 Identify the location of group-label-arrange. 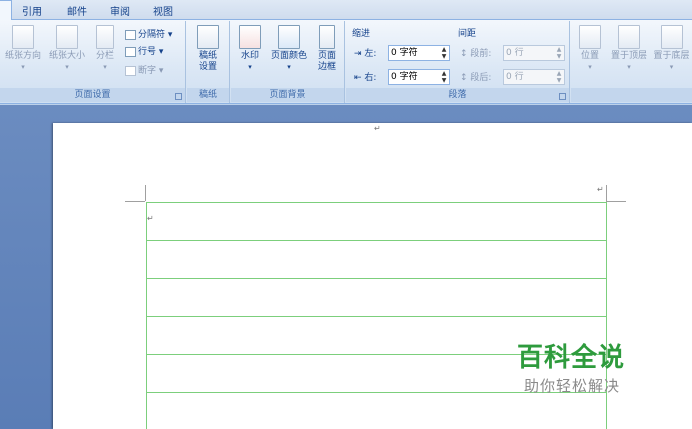
(631, 95).